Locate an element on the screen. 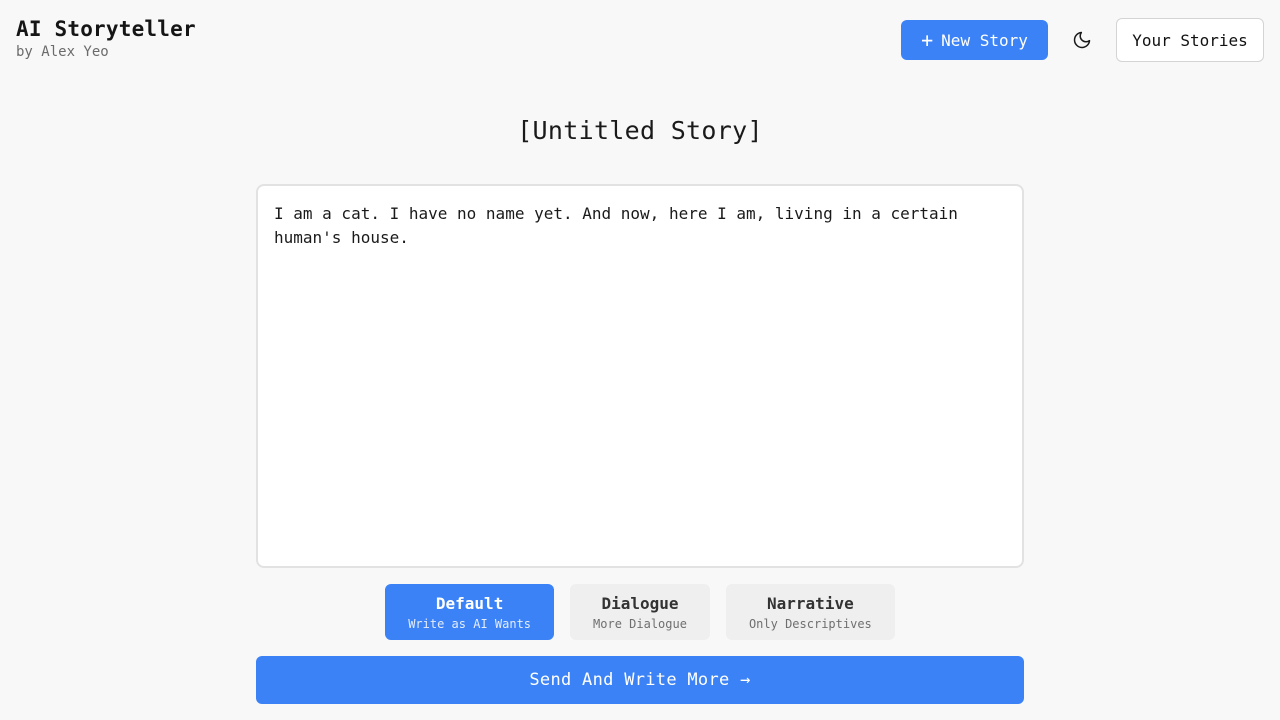  plus-icon: + is located at coordinates (927, 40).